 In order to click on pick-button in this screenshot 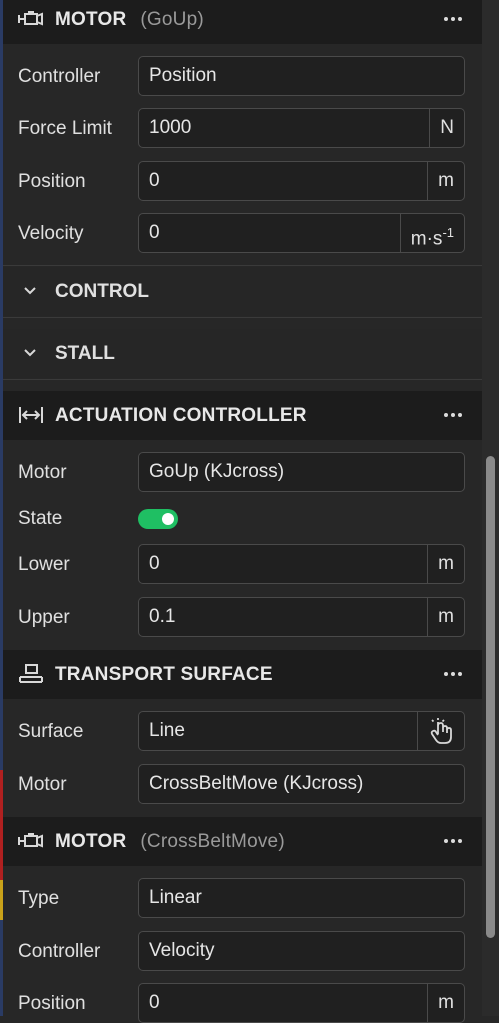, I will do `click(440, 731)`.